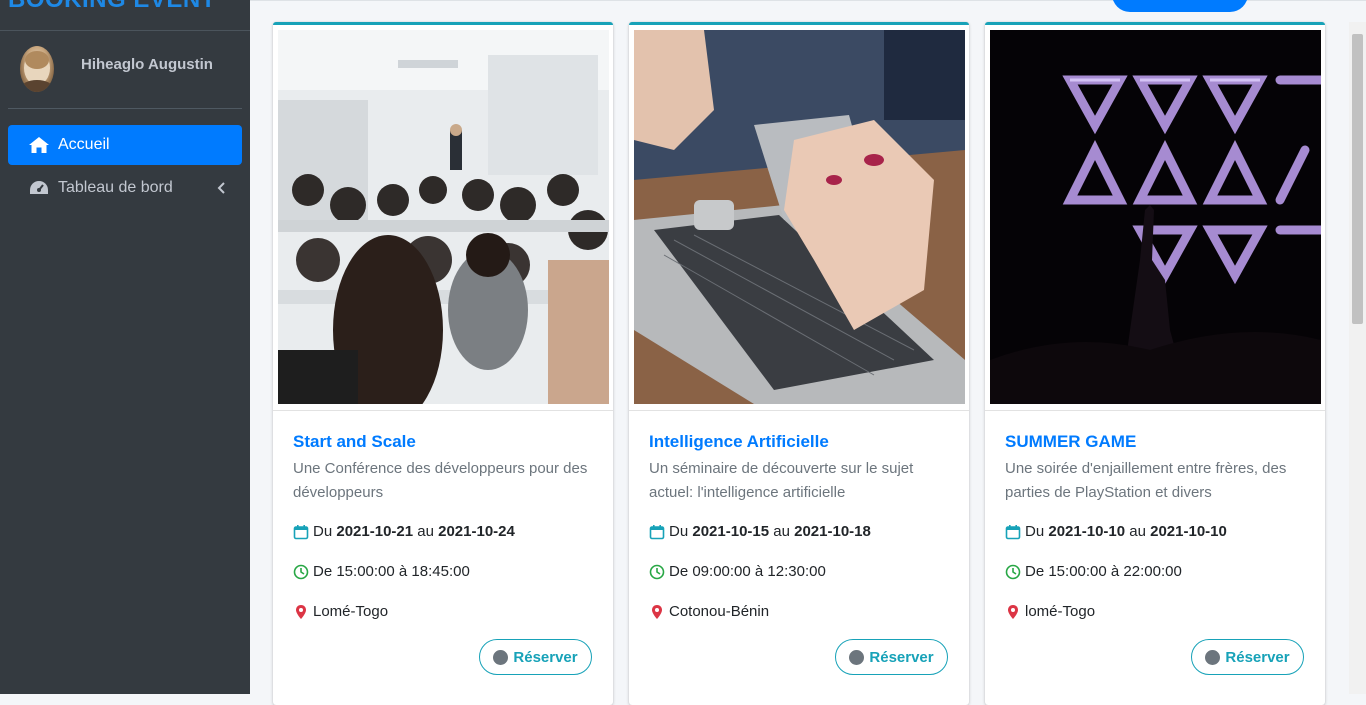 This screenshot has height=705, width=1366. What do you see at coordinates (731, 531) in the screenshot?
I see `date-start: 2021-10-15` at bounding box center [731, 531].